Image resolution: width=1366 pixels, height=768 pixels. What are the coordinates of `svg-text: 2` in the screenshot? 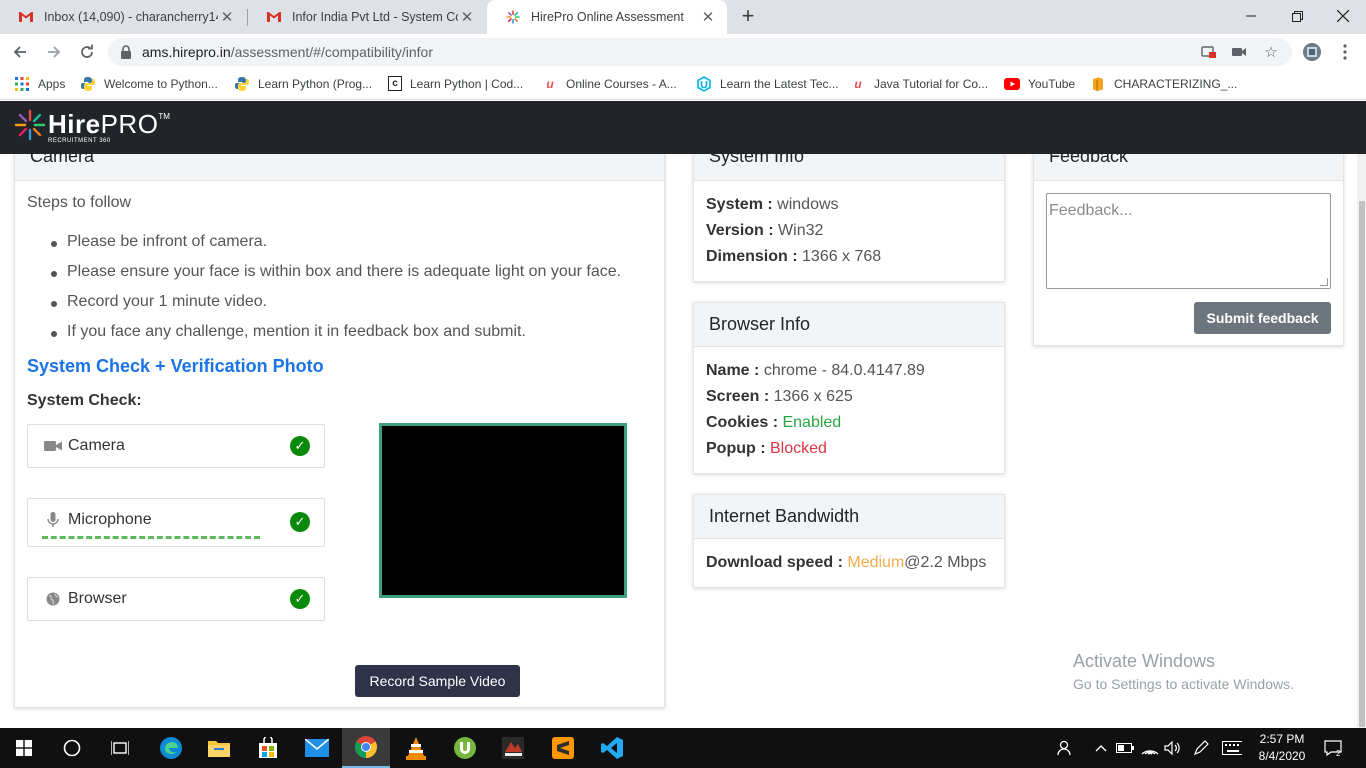 It's located at (1338, 752).